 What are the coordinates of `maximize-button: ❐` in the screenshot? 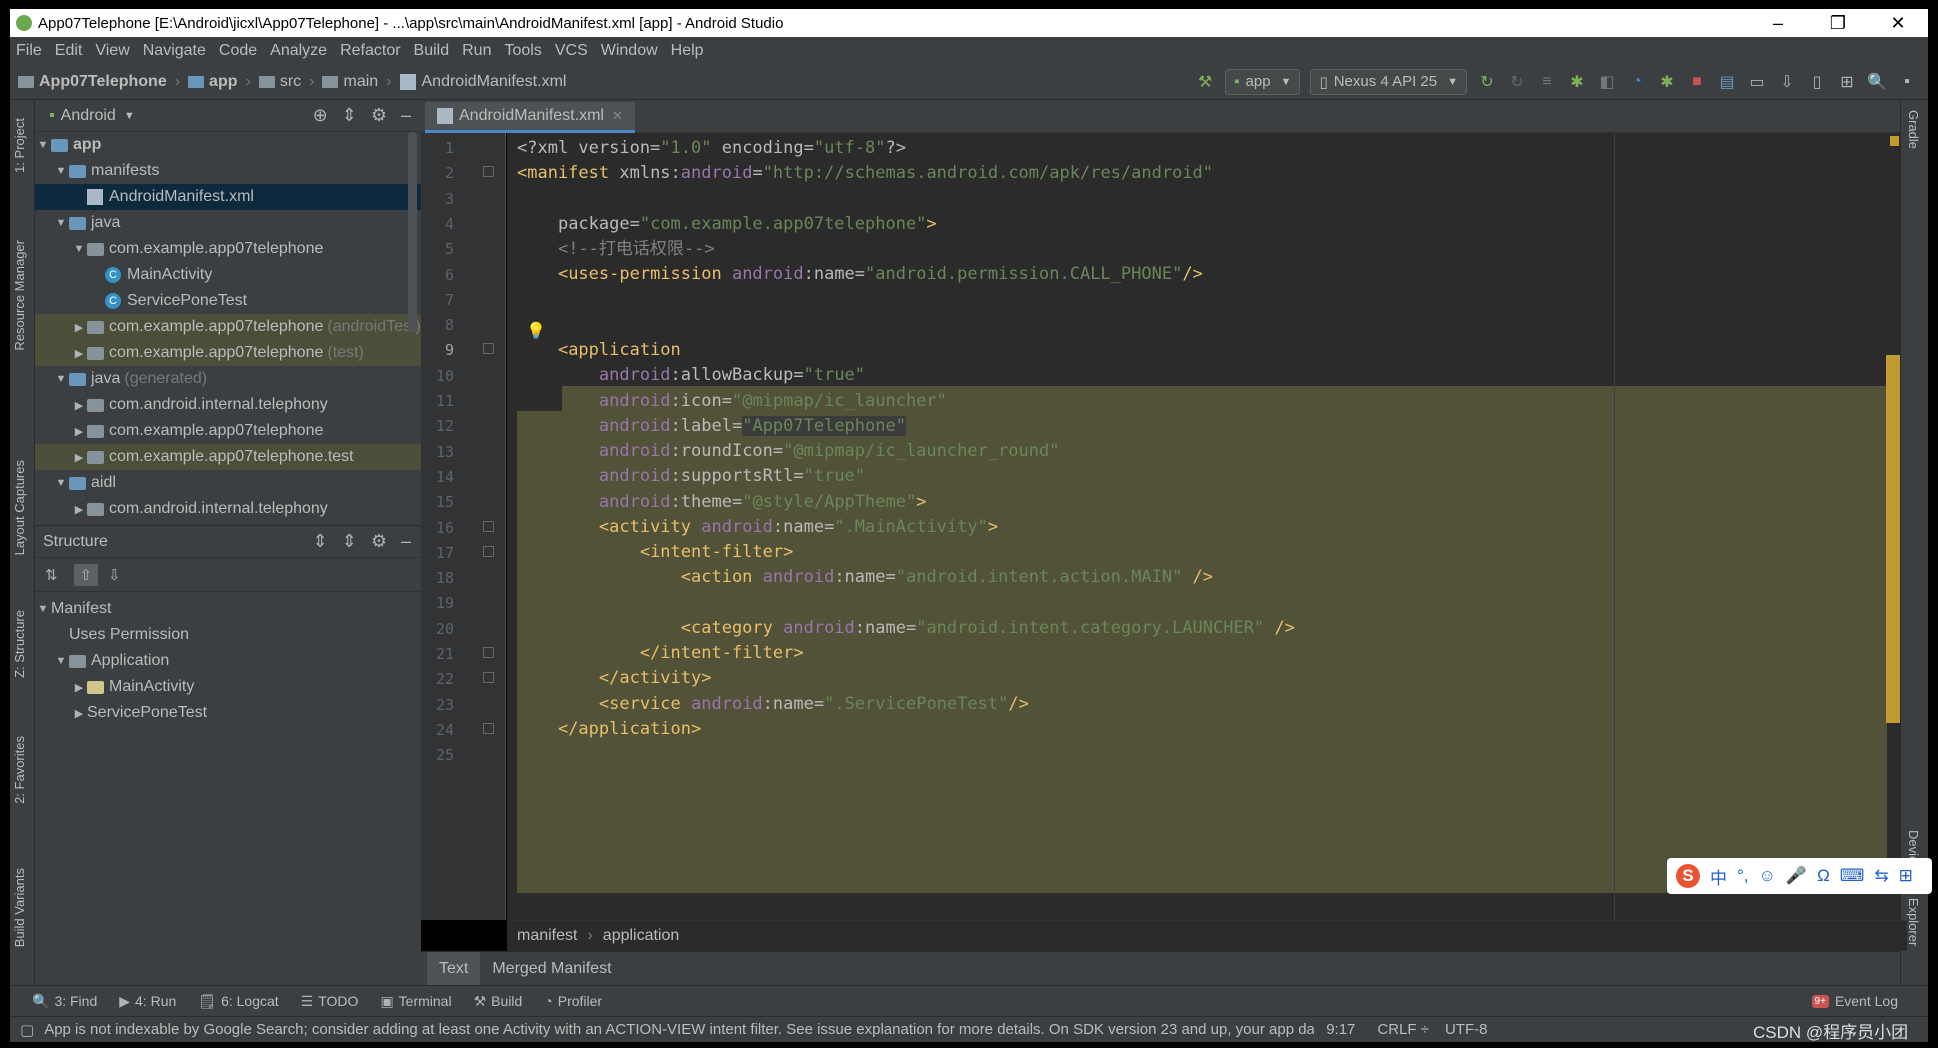 It's located at (1838, 23).